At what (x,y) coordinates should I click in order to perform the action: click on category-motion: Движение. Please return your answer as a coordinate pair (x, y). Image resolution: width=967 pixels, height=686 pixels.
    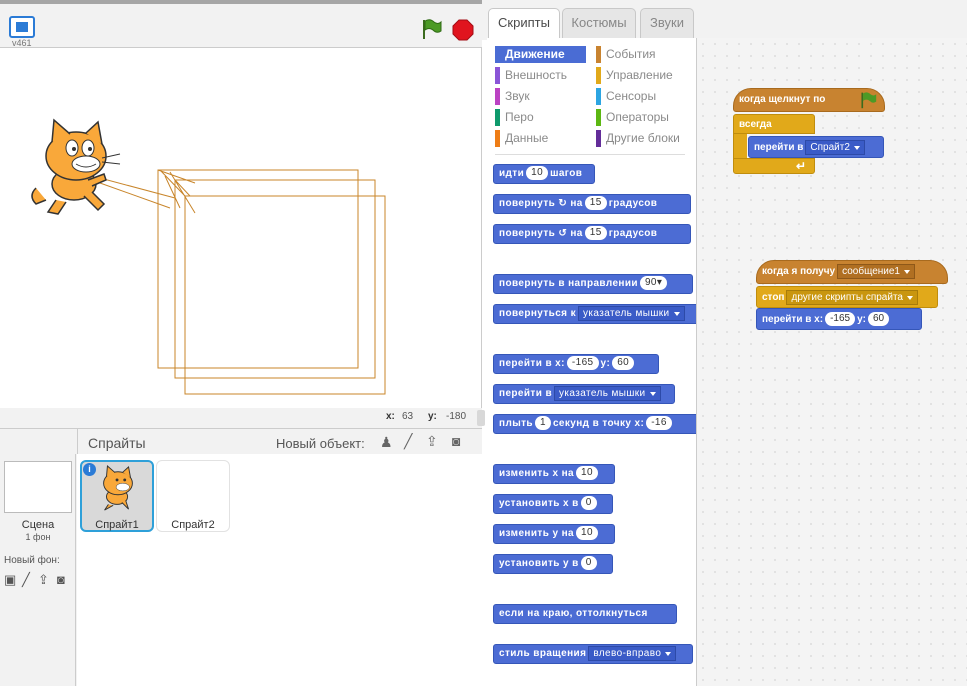
    Looking at the image, I should click on (540, 54).